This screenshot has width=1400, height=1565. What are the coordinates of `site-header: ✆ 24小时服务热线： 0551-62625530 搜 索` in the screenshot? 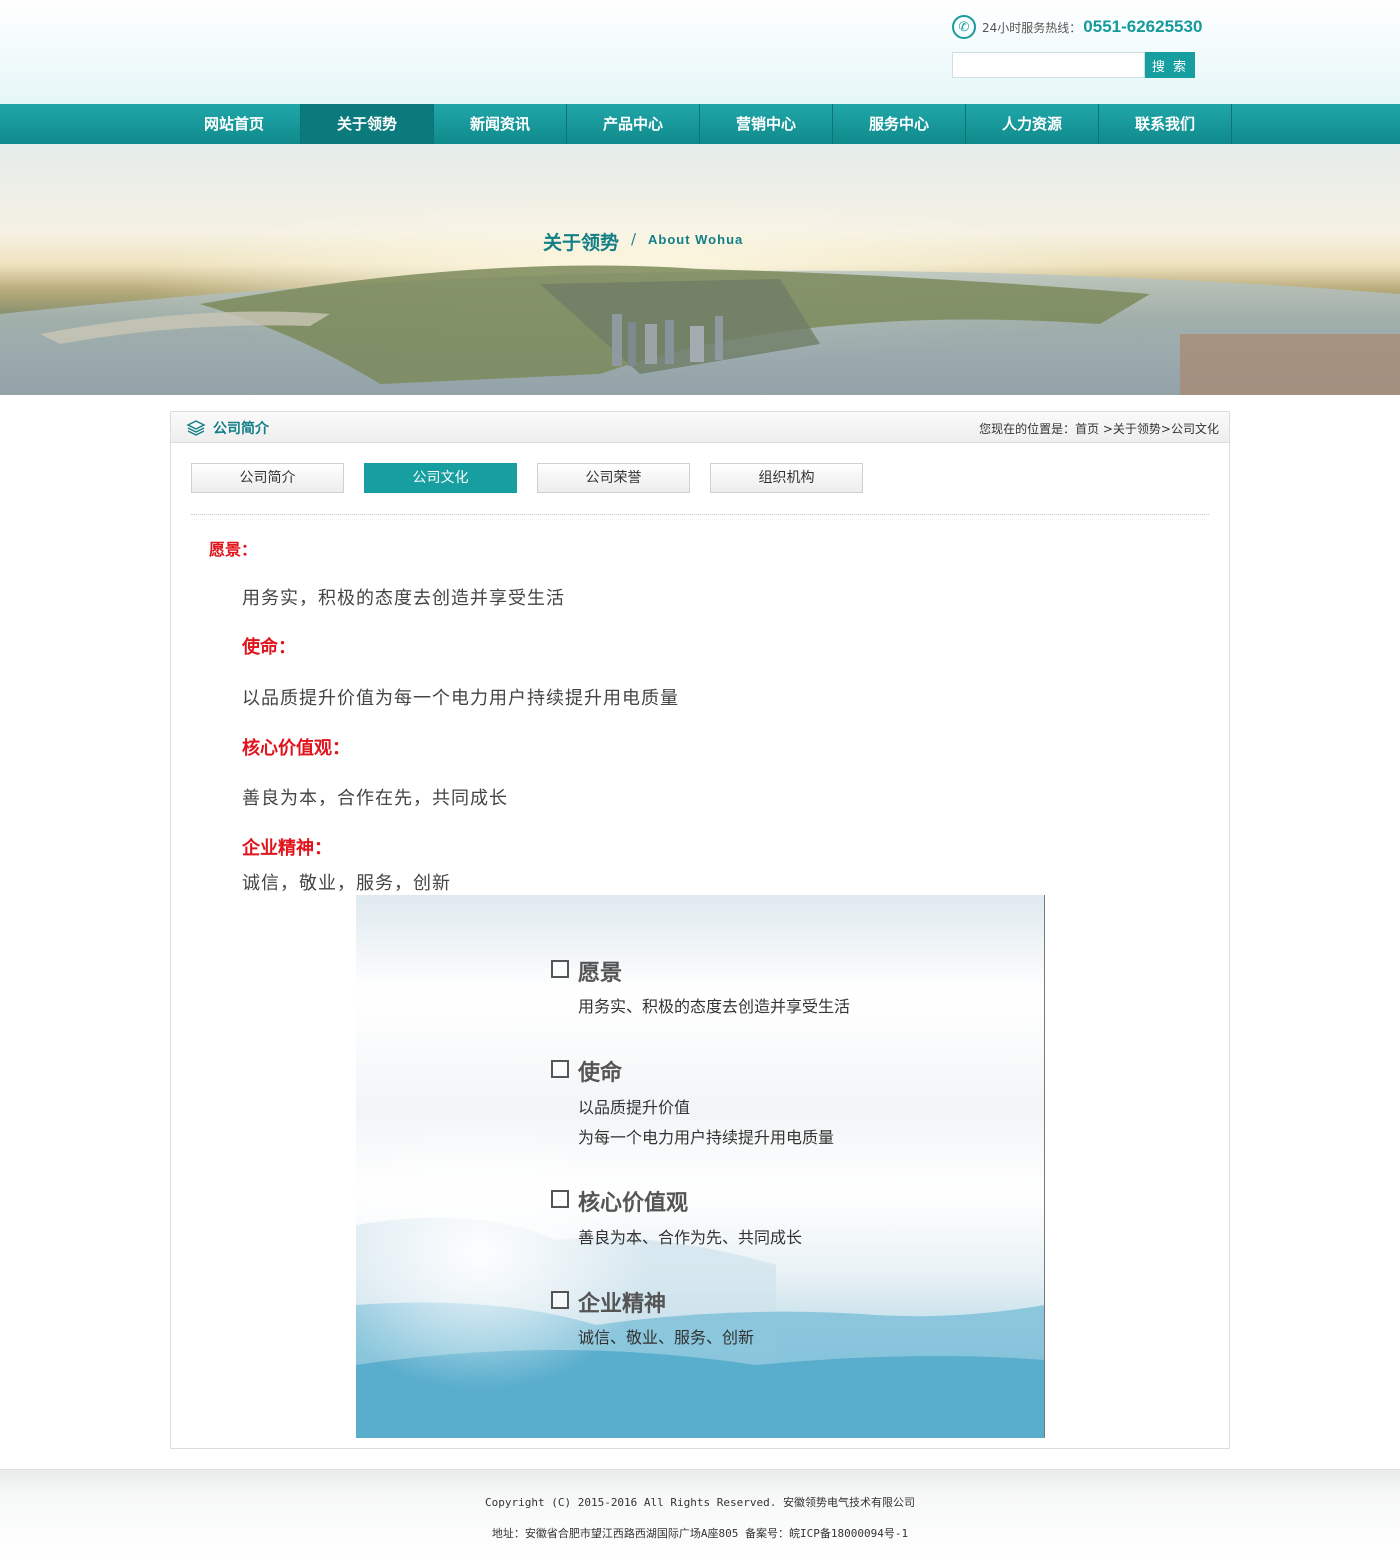 It's located at (700, 52).